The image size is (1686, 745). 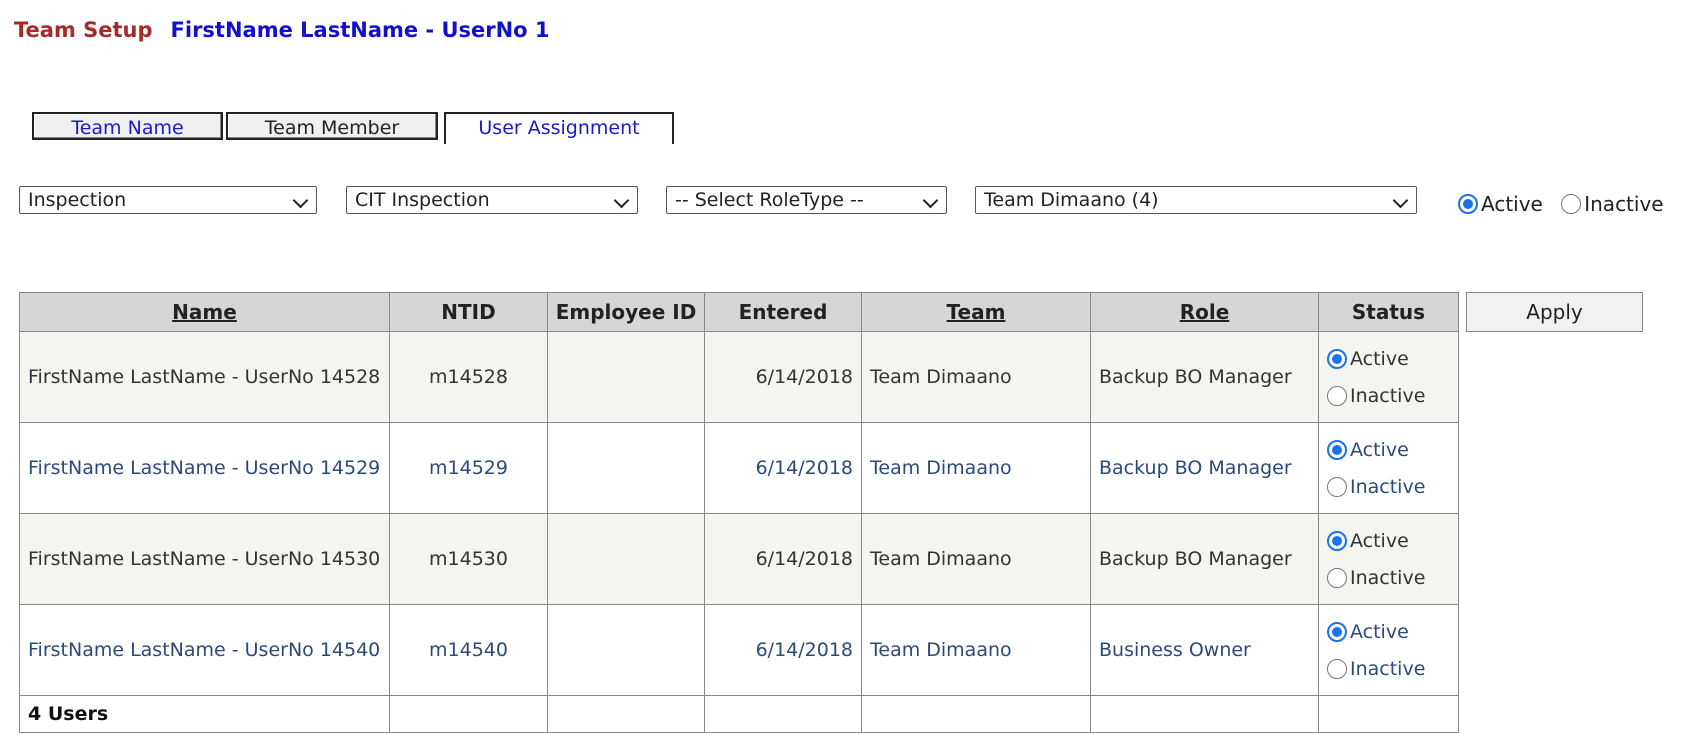 I want to click on cell-ntid: m14529, so click(x=468, y=468).